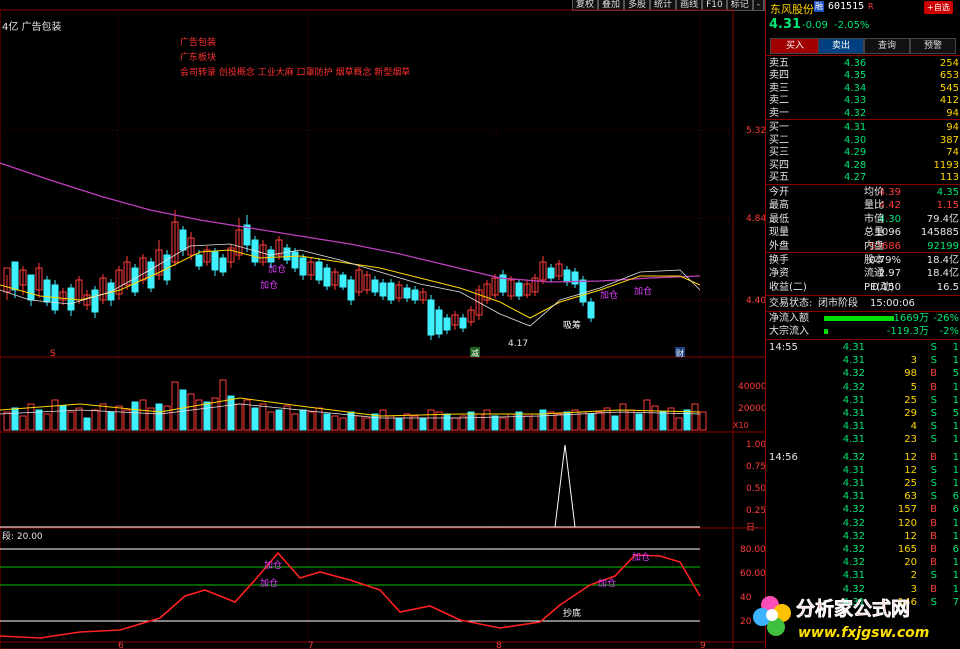  Describe the element at coordinates (907, 523) in the screenshot. I see `tick-volume: 120` at that location.